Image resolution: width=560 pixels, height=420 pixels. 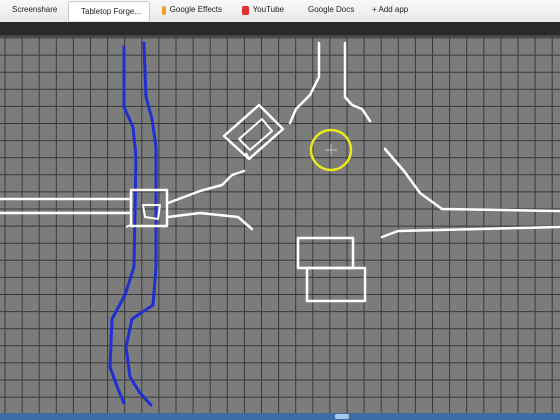 I want to click on tab-label: + Add app, so click(x=390, y=9).